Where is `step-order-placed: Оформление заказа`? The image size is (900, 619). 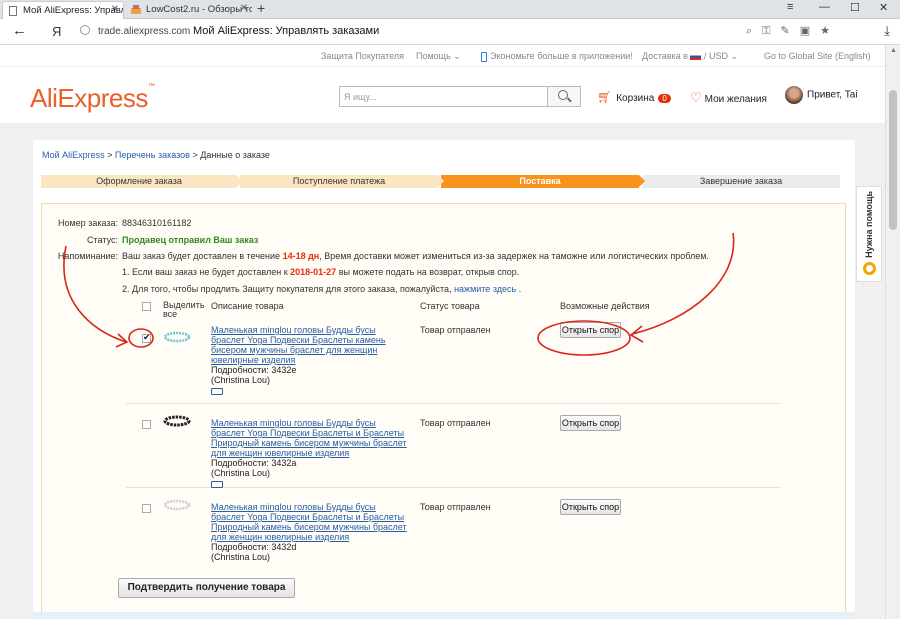 step-order-placed: Оформление заказа is located at coordinates (142, 181).